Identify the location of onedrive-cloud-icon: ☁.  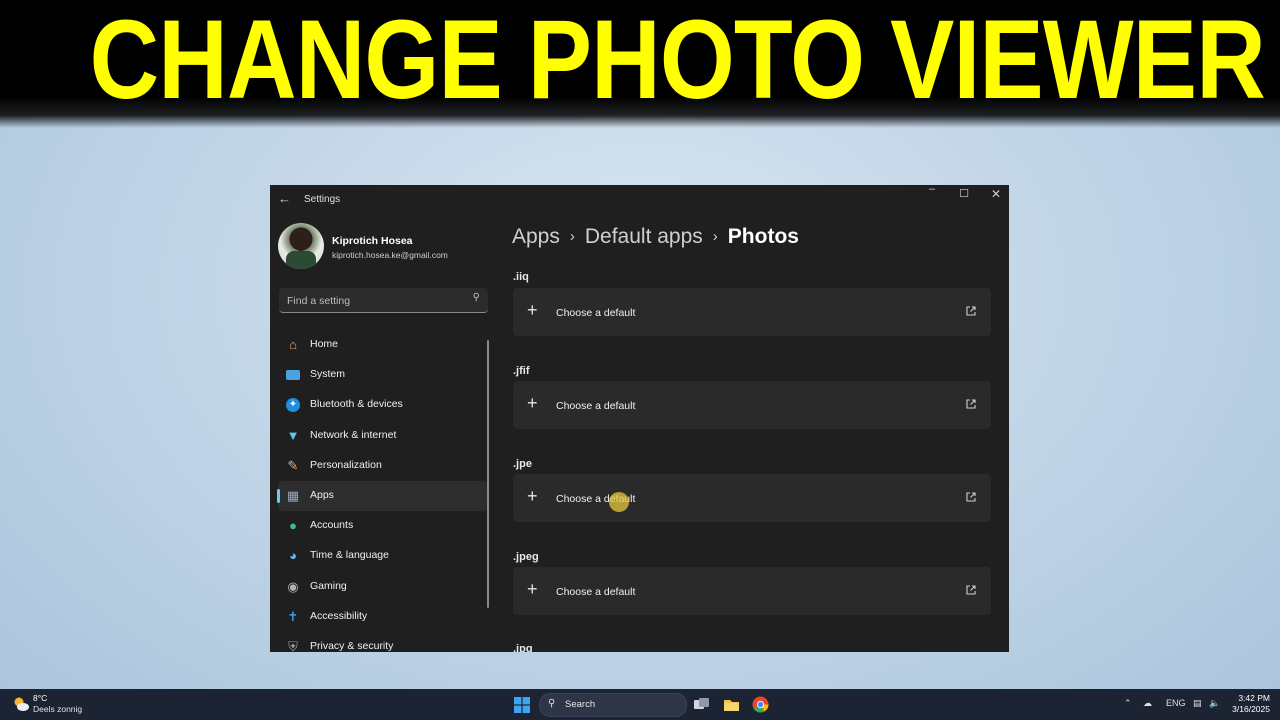
(1147, 703).